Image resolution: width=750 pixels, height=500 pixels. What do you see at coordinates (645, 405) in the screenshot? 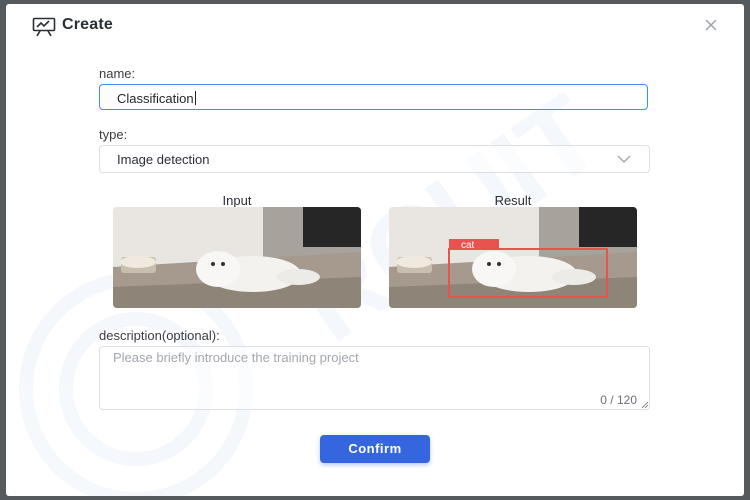
I see `resize-handle-icon` at bounding box center [645, 405].